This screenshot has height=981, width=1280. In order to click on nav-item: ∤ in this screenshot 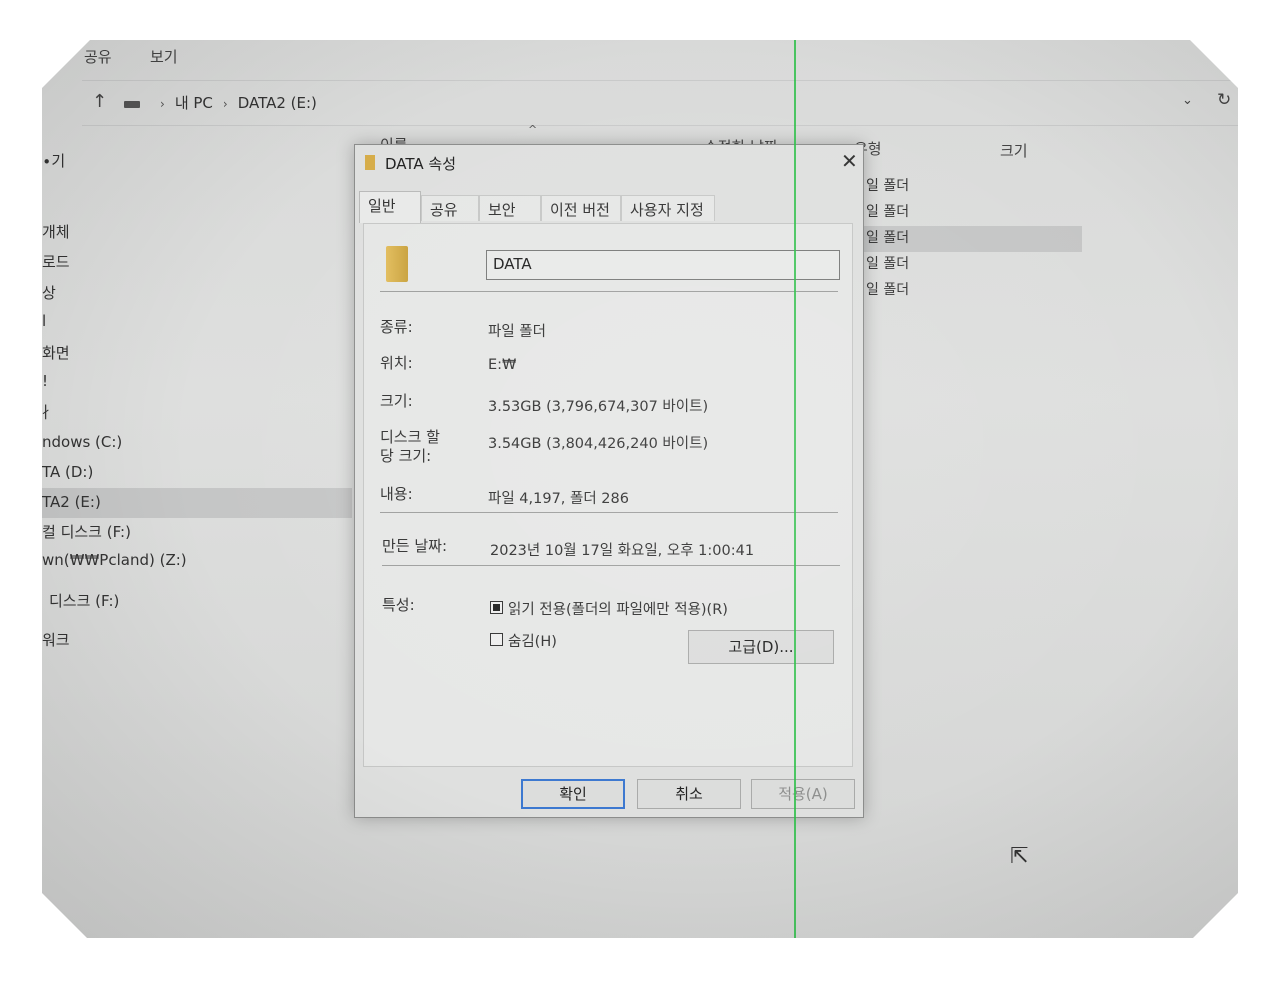, I will do `click(46, 411)`.